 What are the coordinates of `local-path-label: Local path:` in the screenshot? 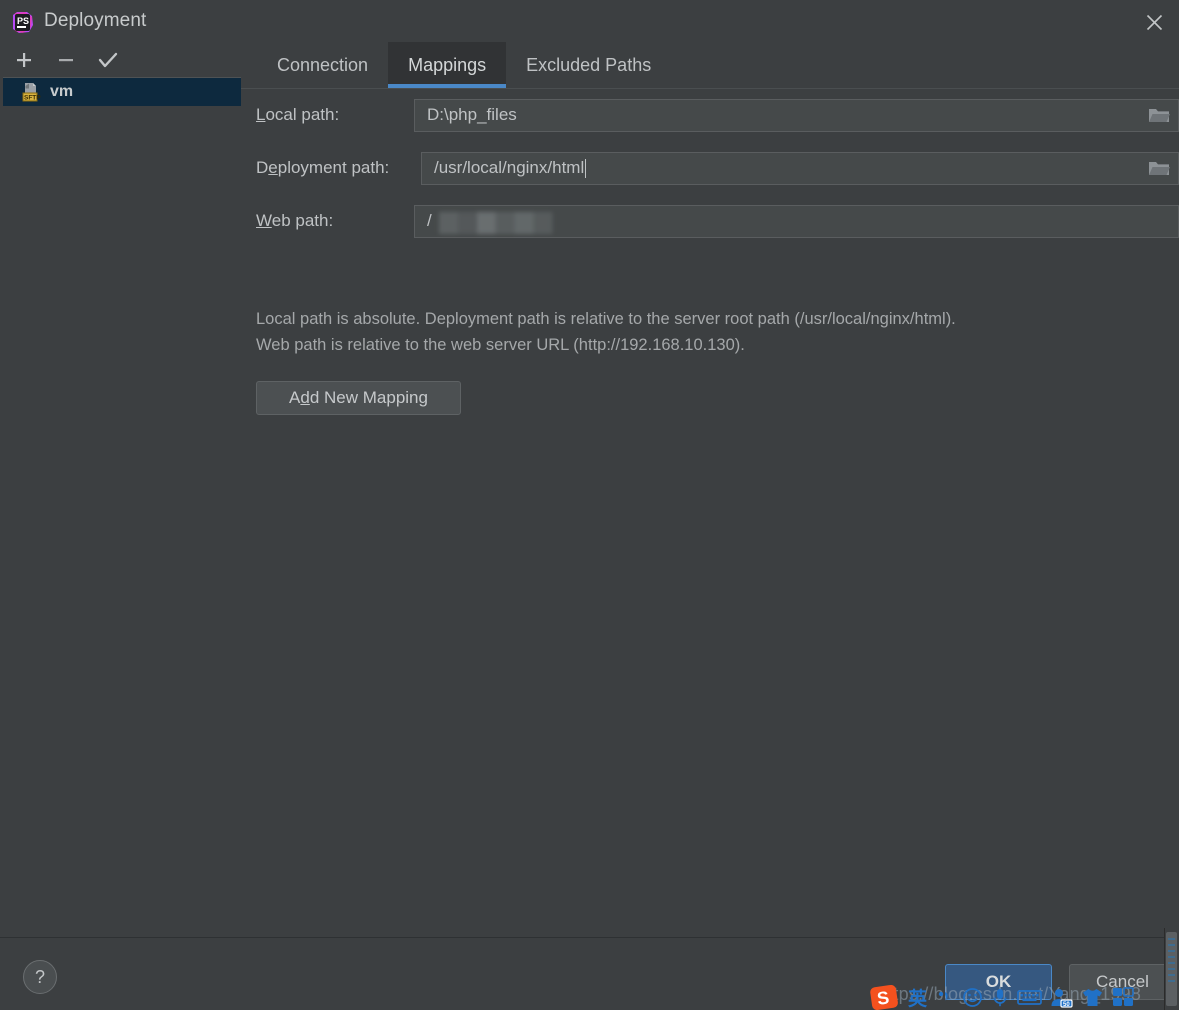 It's located at (290, 115).